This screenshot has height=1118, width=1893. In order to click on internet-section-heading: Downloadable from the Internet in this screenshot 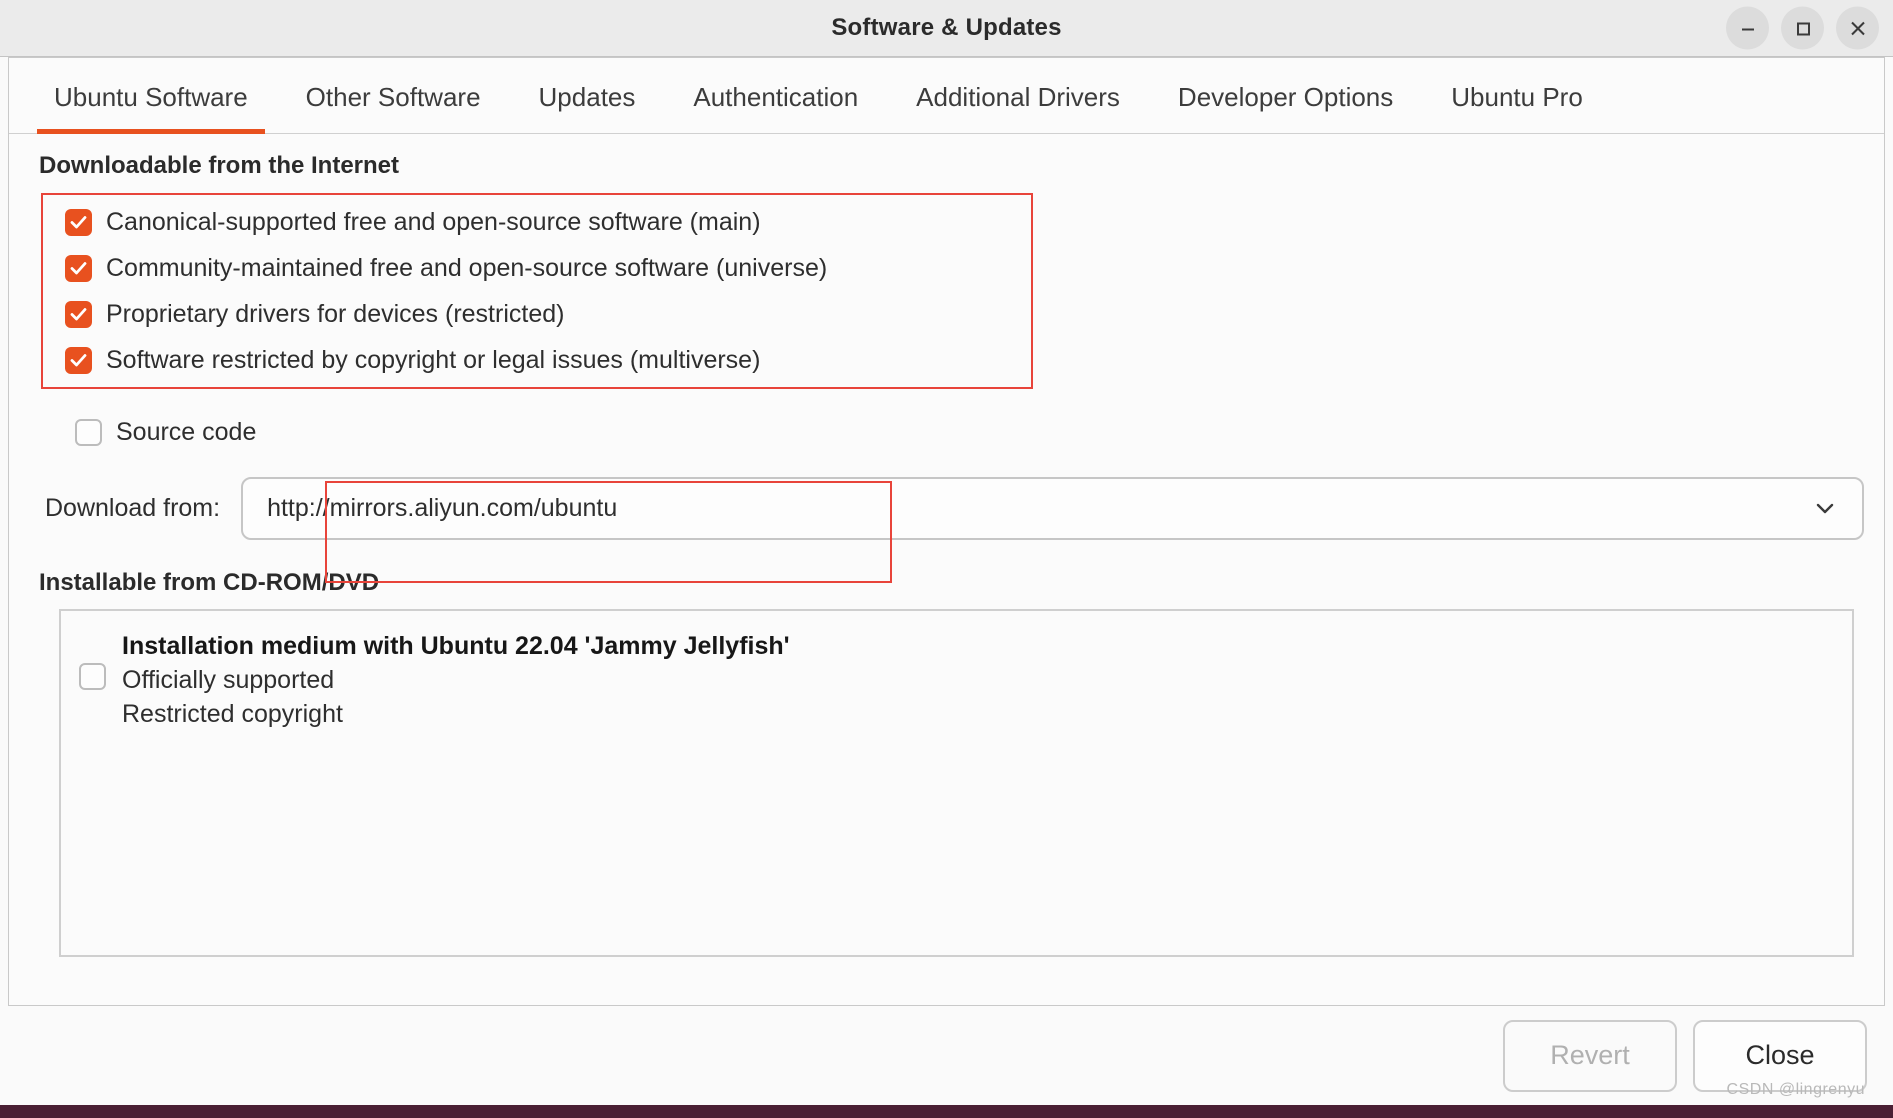, I will do `click(219, 165)`.